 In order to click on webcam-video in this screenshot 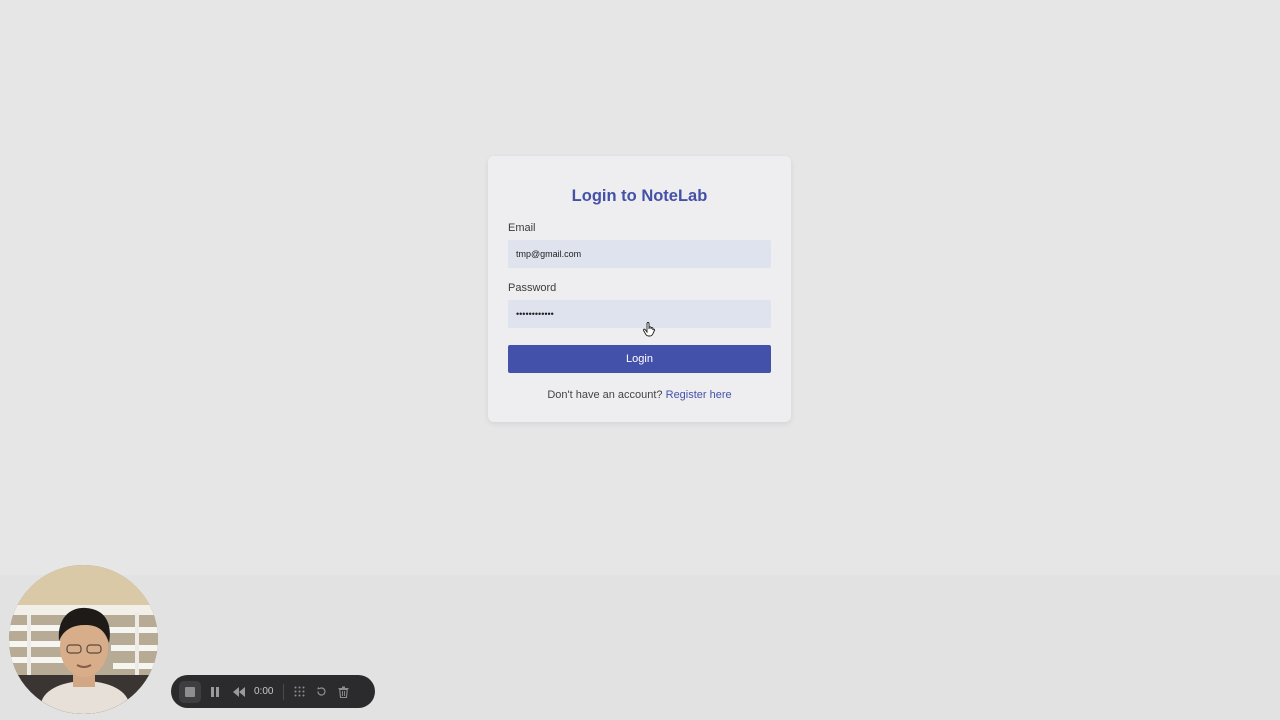, I will do `click(83, 639)`.